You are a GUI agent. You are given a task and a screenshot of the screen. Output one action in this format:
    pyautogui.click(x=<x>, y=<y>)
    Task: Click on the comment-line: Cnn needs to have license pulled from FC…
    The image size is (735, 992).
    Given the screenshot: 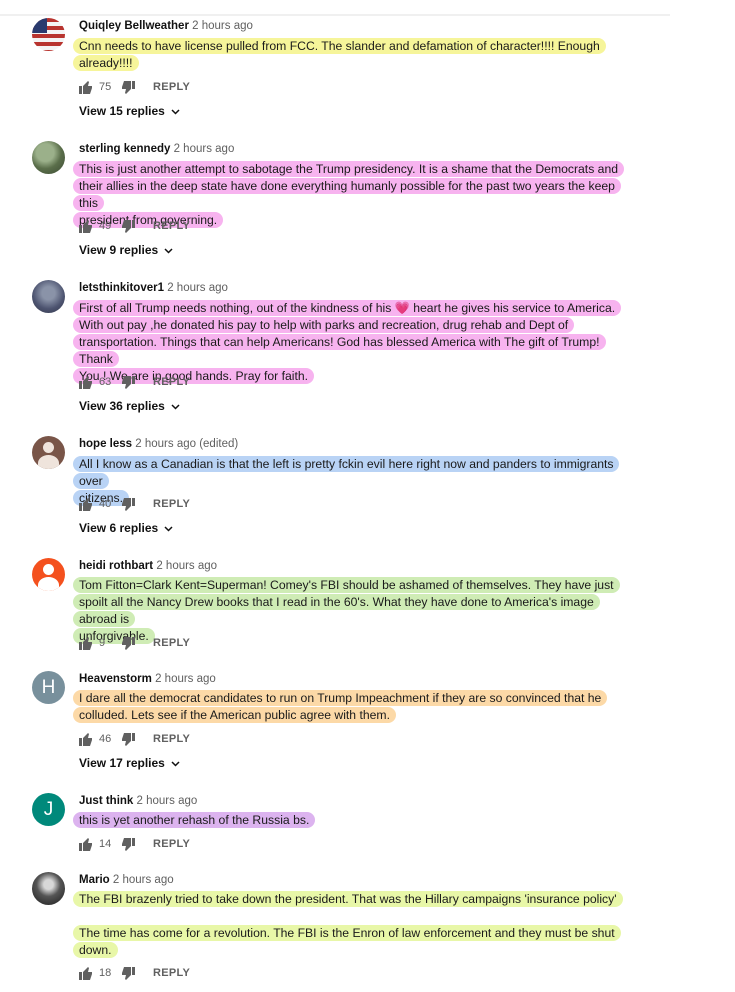 What is the action you would take?
    pyautogui.click(x=339, y=46)
    